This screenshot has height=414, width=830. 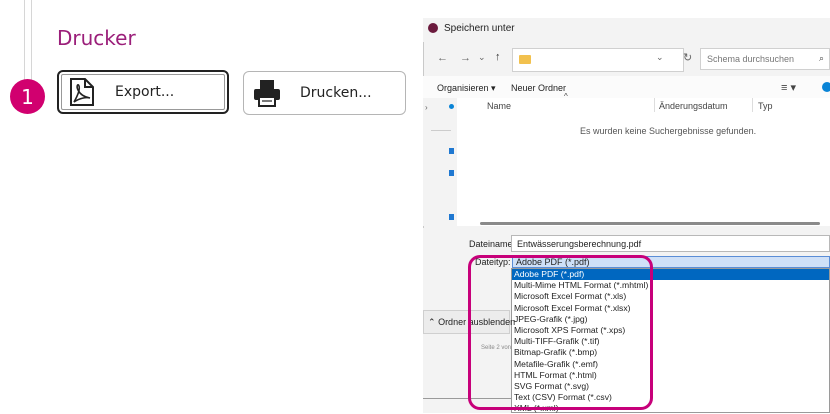 What do you see at coordinates (426, 107) in the screenshot?
I see `chevron-right-icon: ›` at bounding box center [426, 107].